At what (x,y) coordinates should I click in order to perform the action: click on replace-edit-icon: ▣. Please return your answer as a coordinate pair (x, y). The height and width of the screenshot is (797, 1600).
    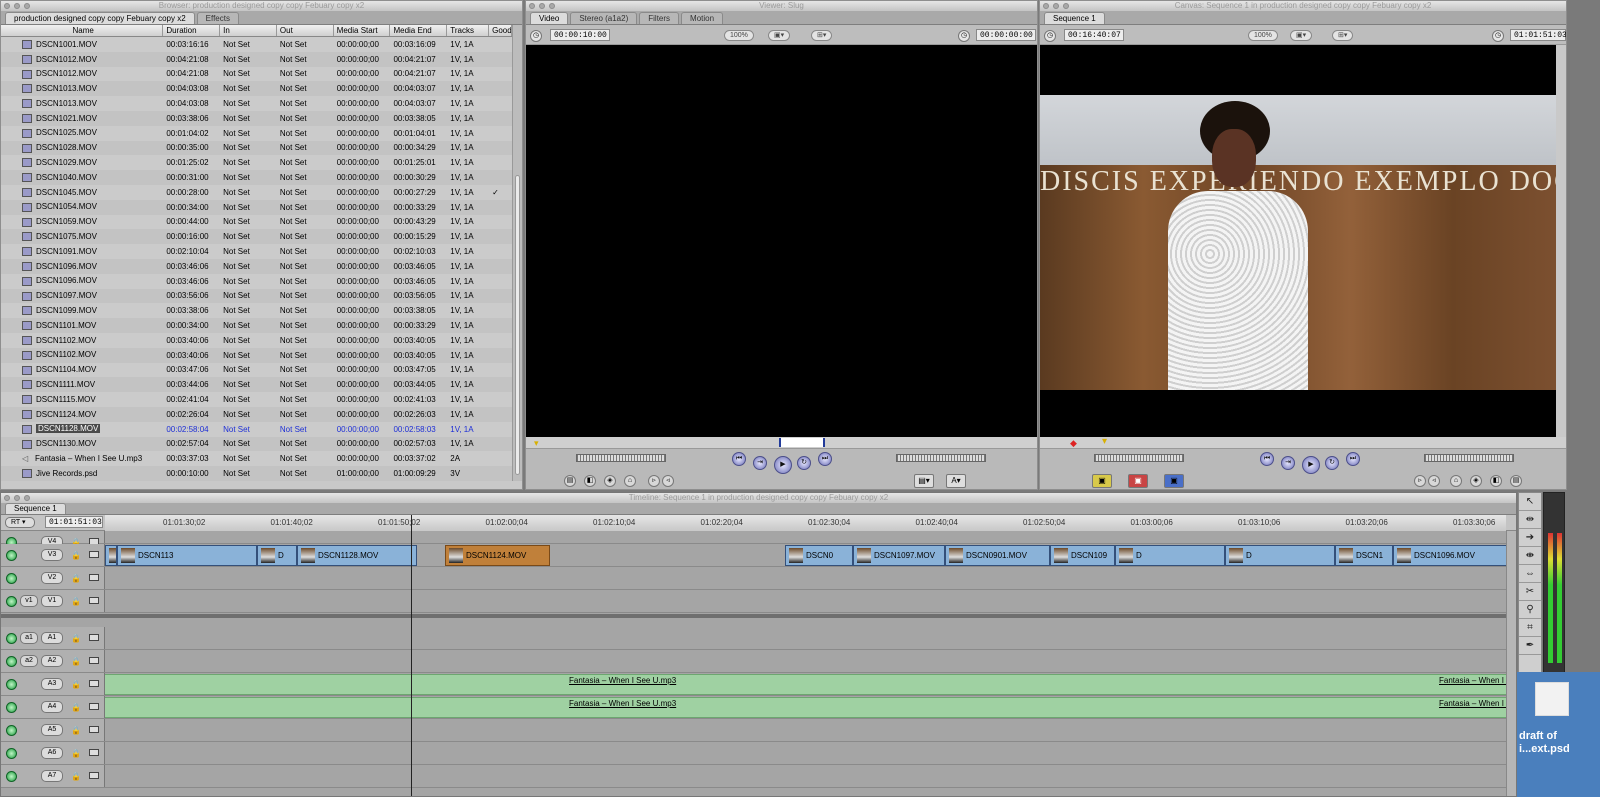
    Looking at the image, I should click on (1174, 481).